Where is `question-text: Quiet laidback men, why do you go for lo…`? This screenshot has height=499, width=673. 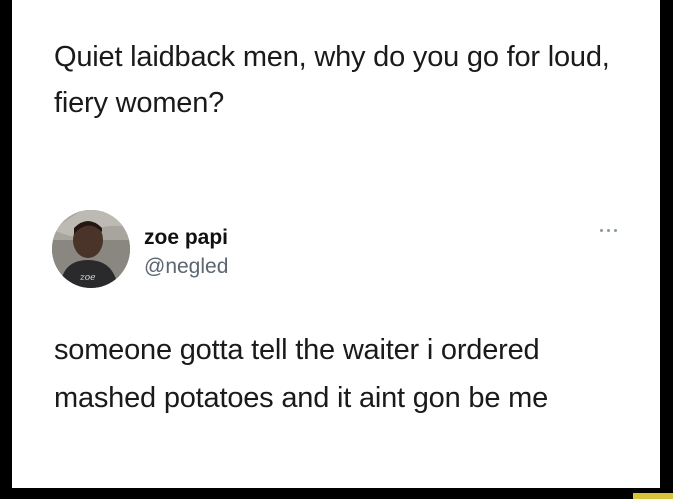
question-text: Quiet laidback men, why do you go for lo… is located at coordinates (332, 80).